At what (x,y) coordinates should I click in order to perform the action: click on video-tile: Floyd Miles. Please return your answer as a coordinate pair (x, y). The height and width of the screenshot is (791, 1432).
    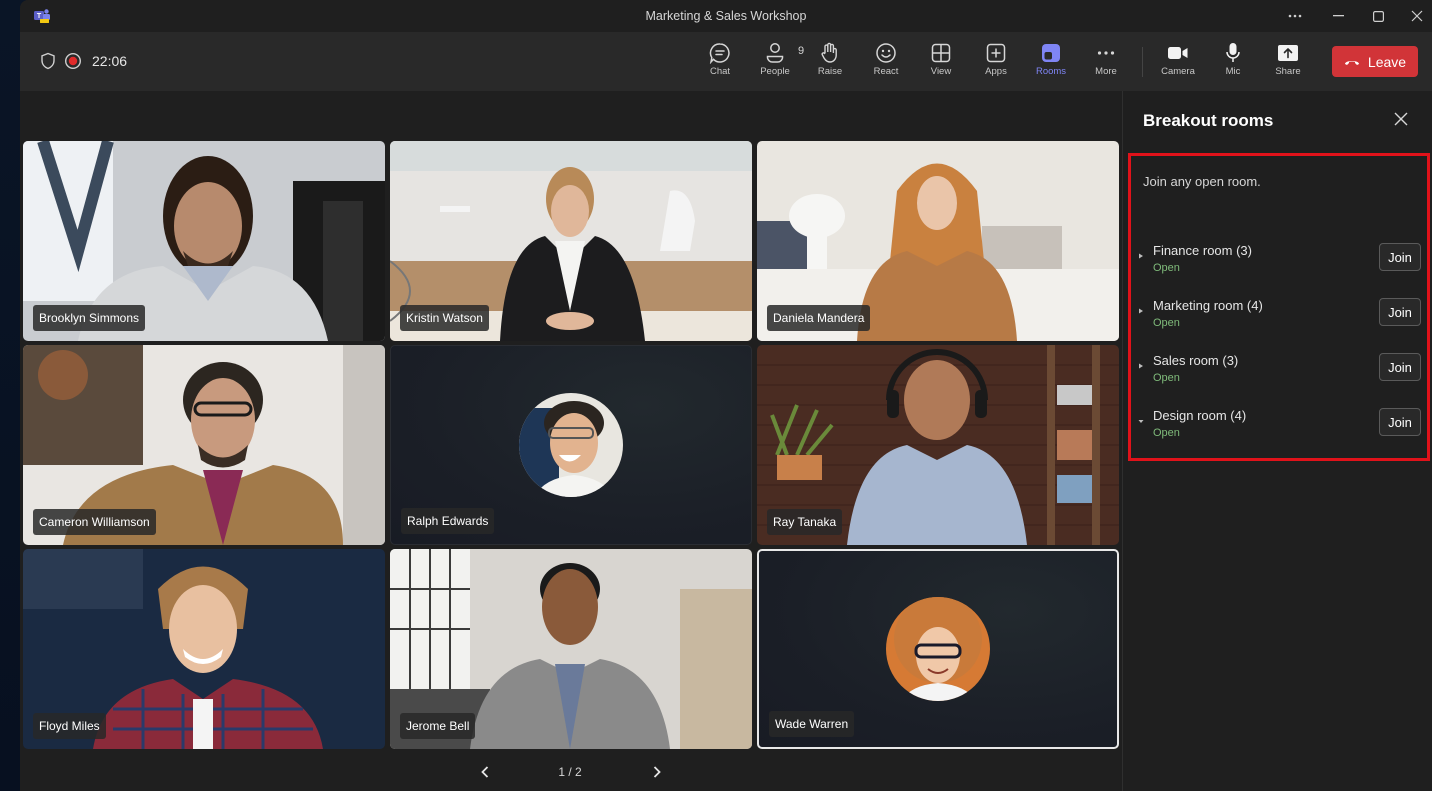
    Looking at the image, I should click on (204, 649).